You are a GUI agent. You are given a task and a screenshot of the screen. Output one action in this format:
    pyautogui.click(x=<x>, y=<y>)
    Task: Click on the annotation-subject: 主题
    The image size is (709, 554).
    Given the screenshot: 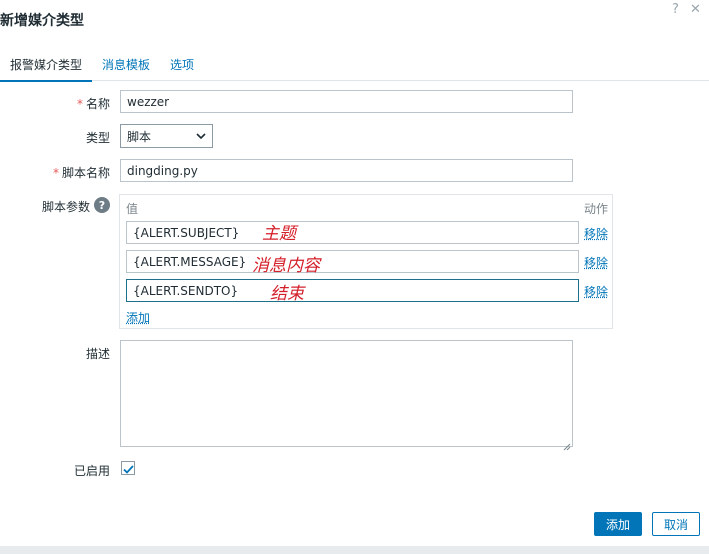 What is the action you would take?
    pyautogui.click(x=279, y=234)
    